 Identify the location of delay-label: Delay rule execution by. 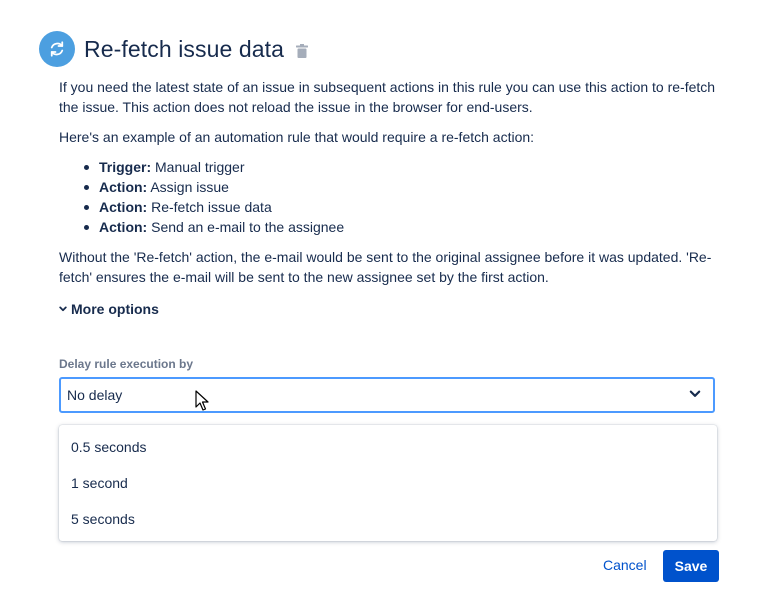
(126, 364).